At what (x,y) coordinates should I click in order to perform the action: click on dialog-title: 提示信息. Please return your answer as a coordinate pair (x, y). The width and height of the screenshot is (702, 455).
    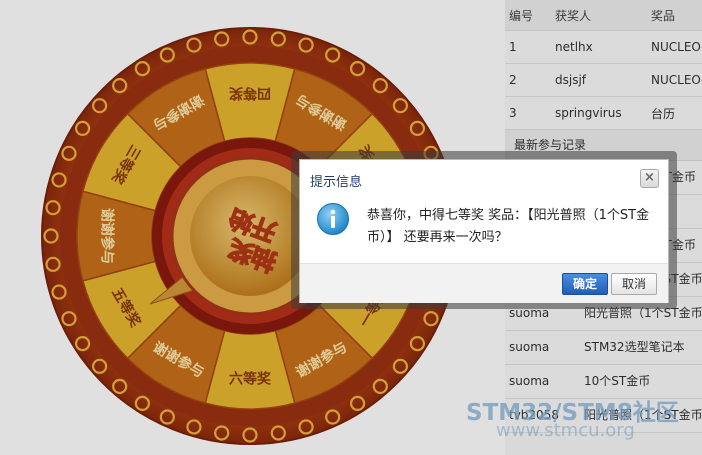
    Looking at the image, I should click on (336, 182).